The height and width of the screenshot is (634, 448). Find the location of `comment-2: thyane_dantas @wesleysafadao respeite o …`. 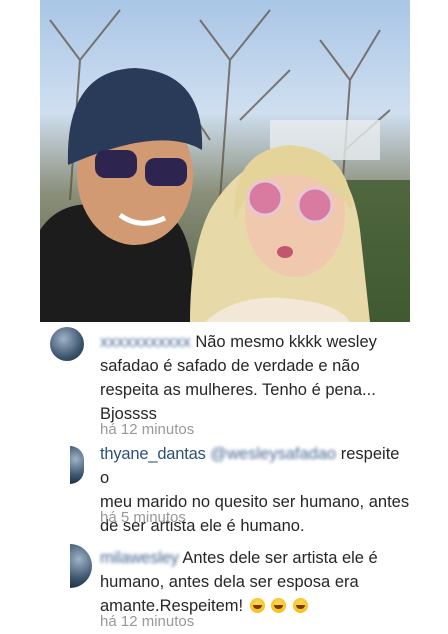

comment-2: thyane_dantas @wesleysafadao respeite o … is located at coordinates (224, 487).